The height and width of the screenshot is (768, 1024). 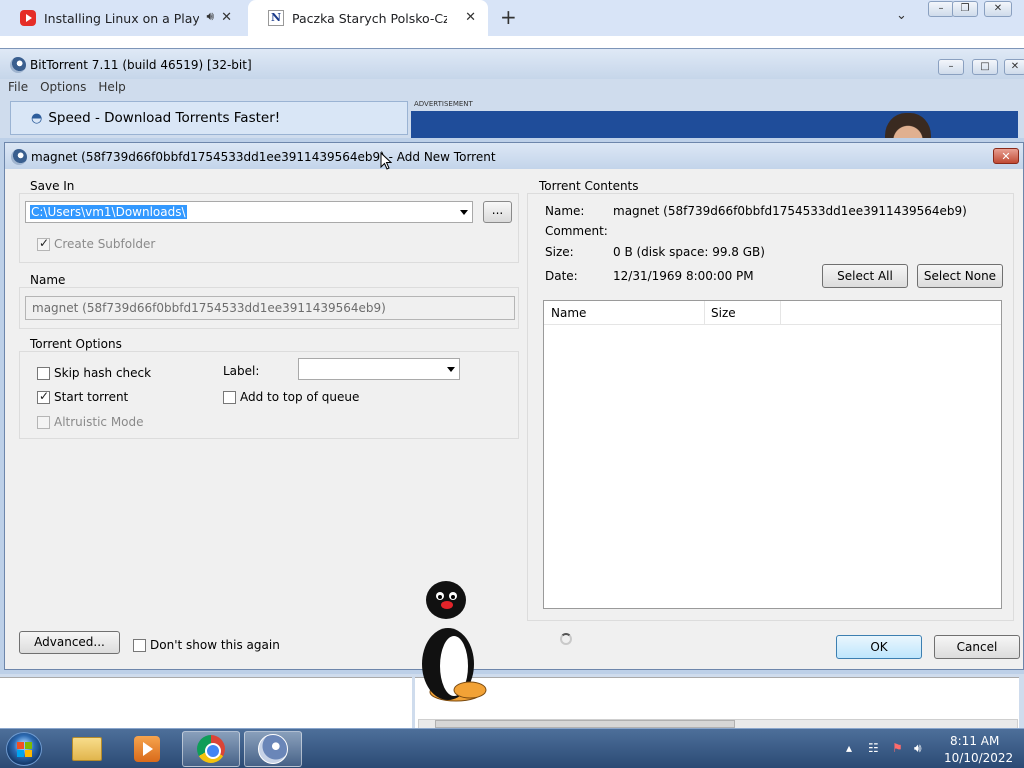 I want to click on action-center-flag-icon: ⚑, so click(x=897, y=748).